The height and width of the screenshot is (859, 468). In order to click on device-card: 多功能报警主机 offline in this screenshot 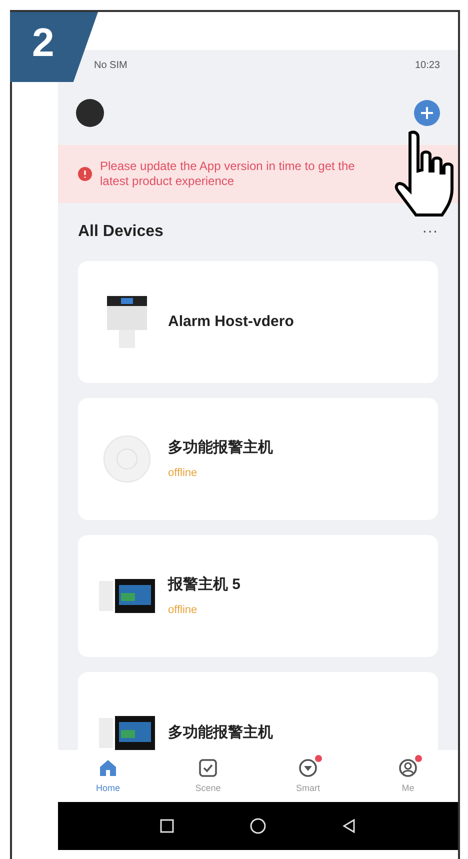, I will do `click(258, 459)`.